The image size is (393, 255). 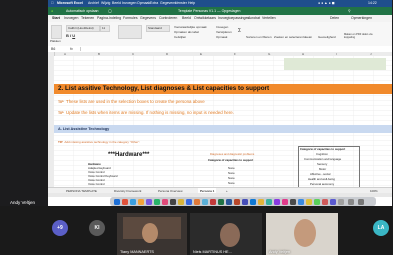 I want to click on find-select-button: Zoeken en selecteren, so click(x=288, y=37).